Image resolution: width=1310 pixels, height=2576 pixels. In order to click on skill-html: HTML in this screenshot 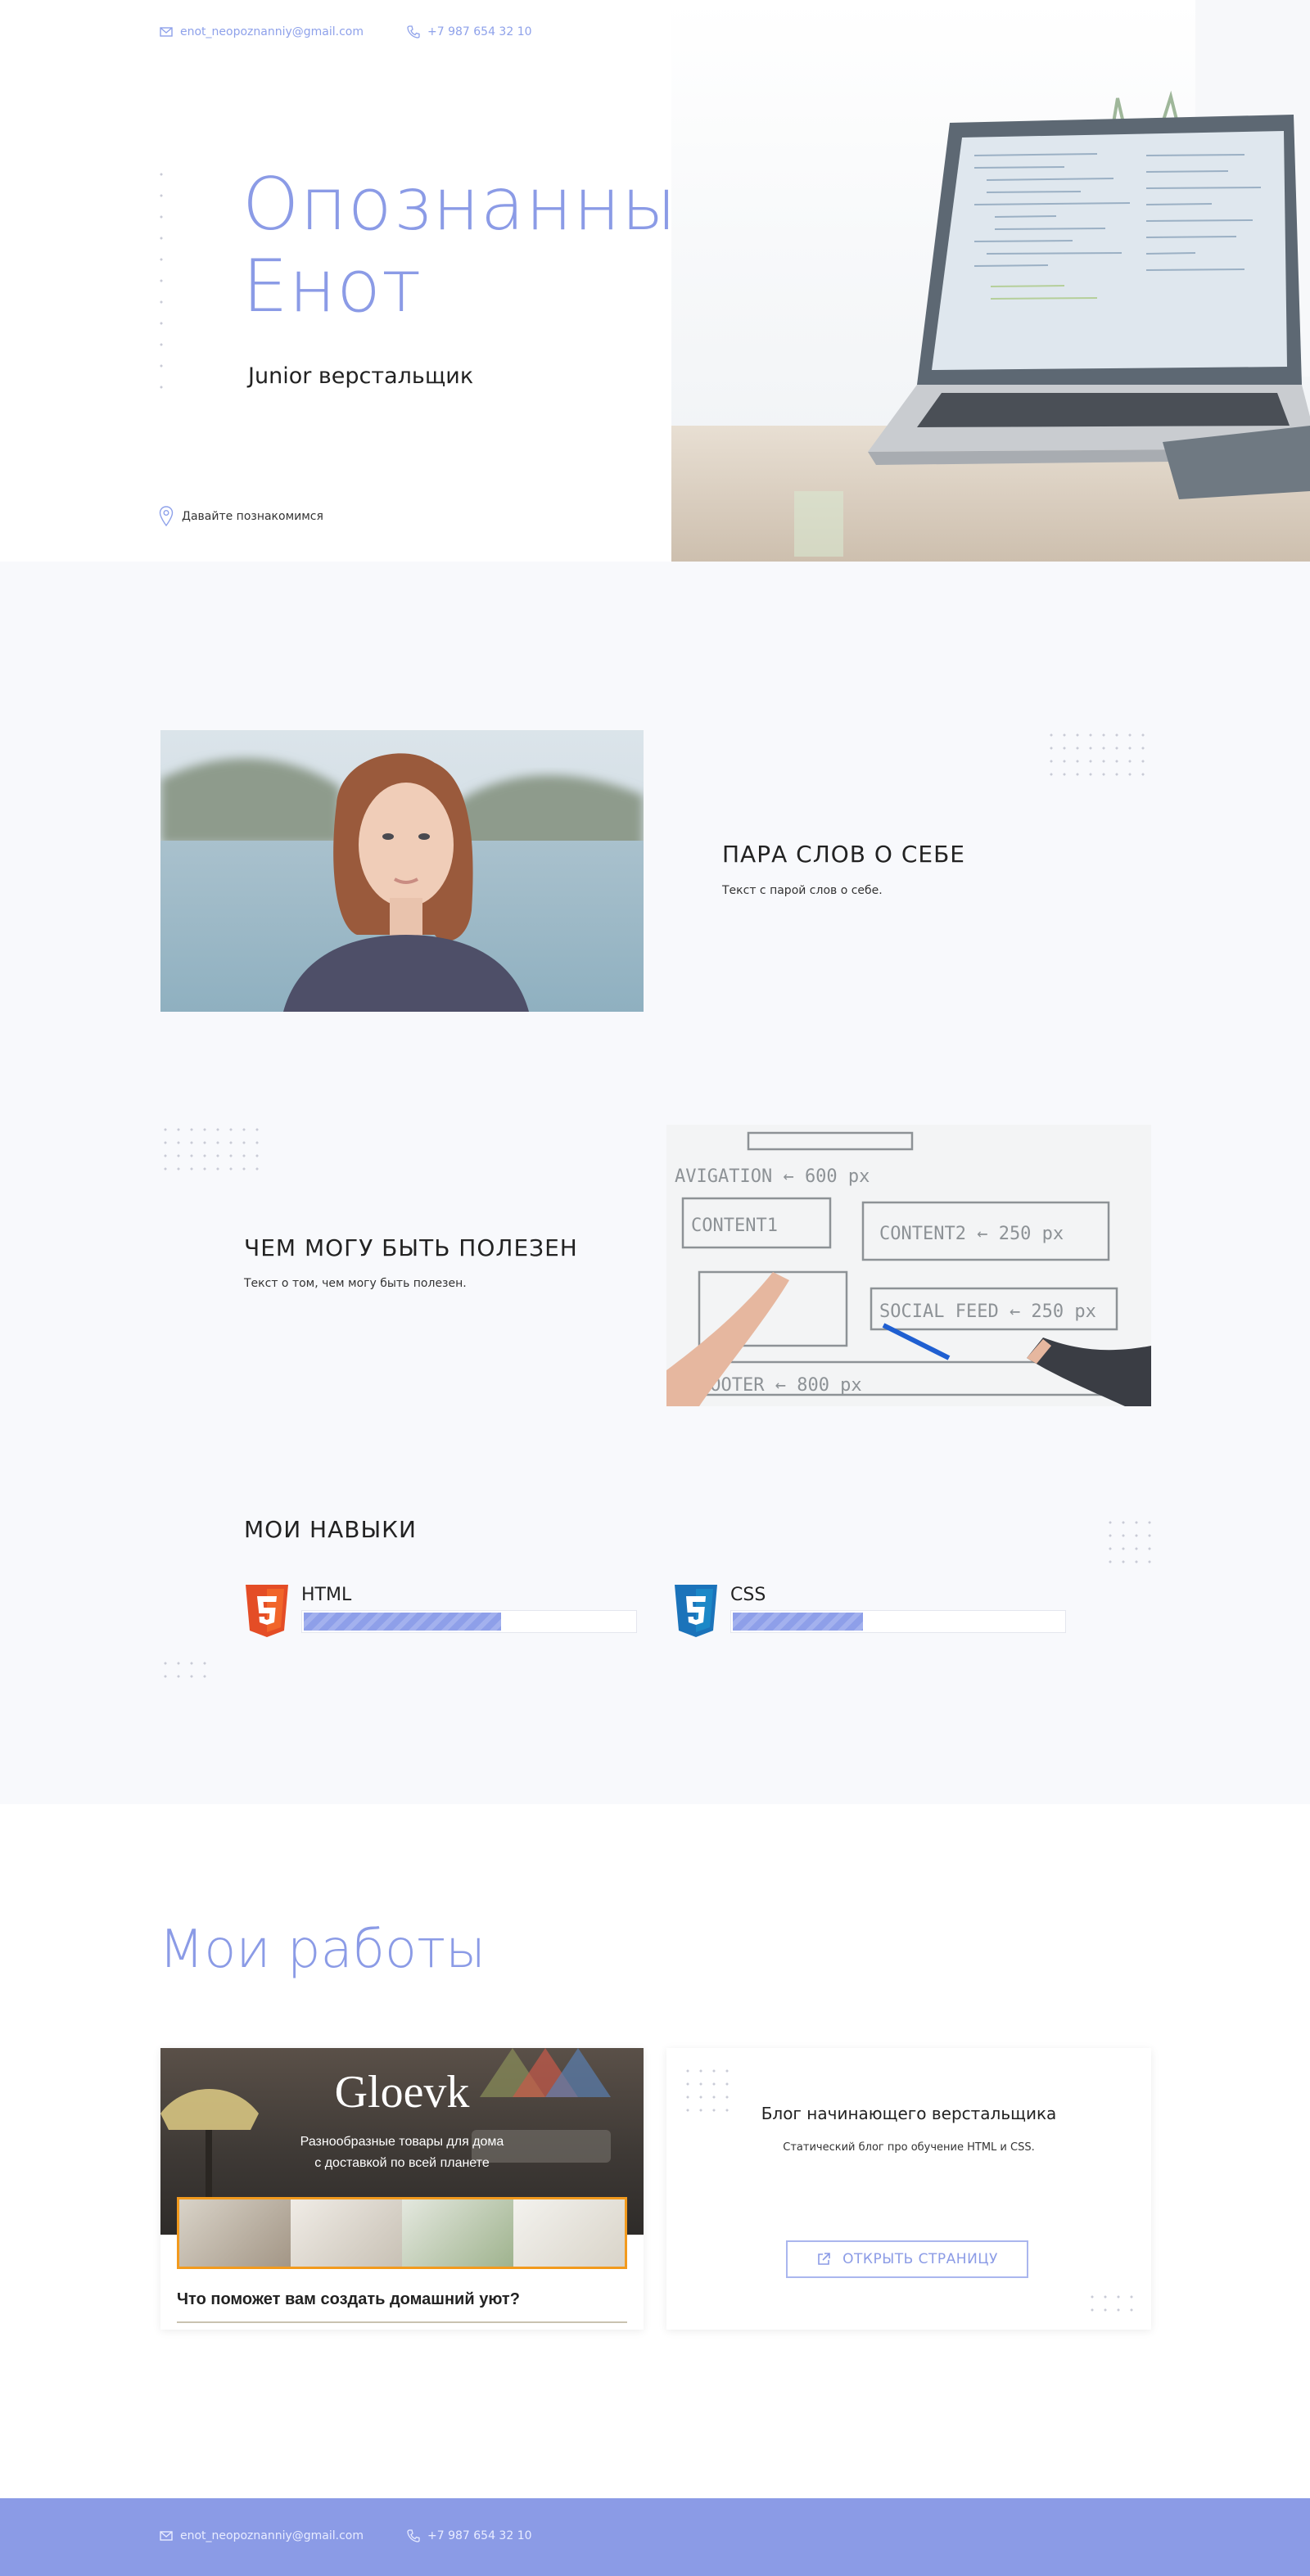, I will do `click(440, 1611)`.